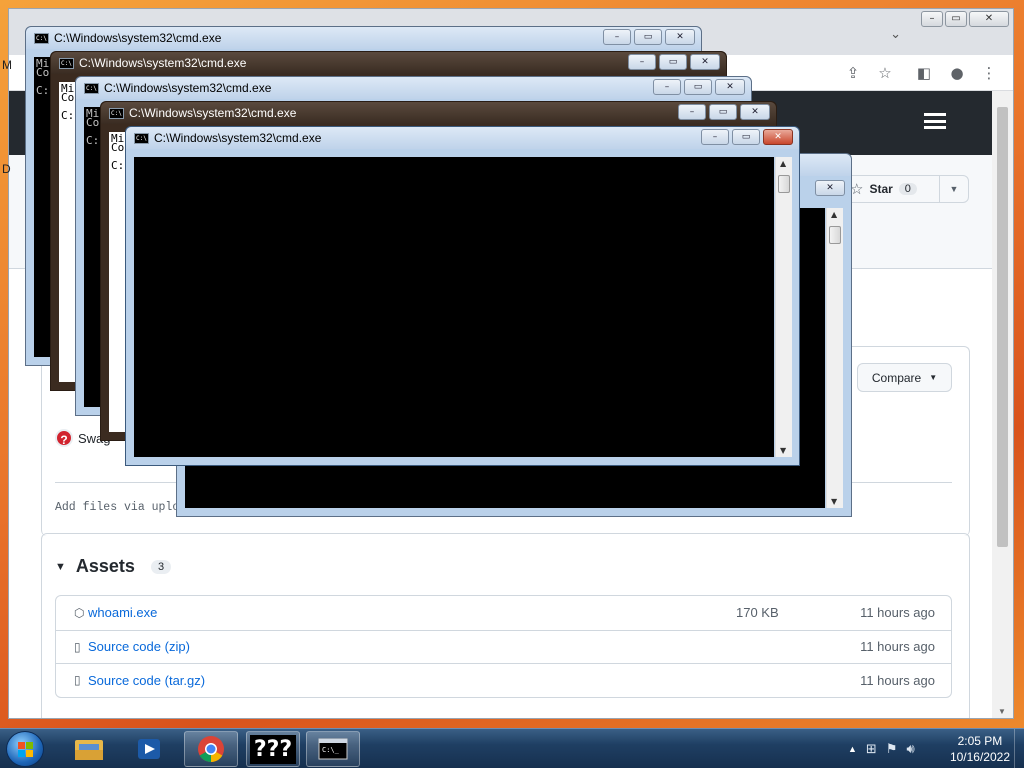 The image size is (1024, 768). Describe the element at coordinates (871, 749) in the screenshot. I see `network-icon: ⊞` at that location.